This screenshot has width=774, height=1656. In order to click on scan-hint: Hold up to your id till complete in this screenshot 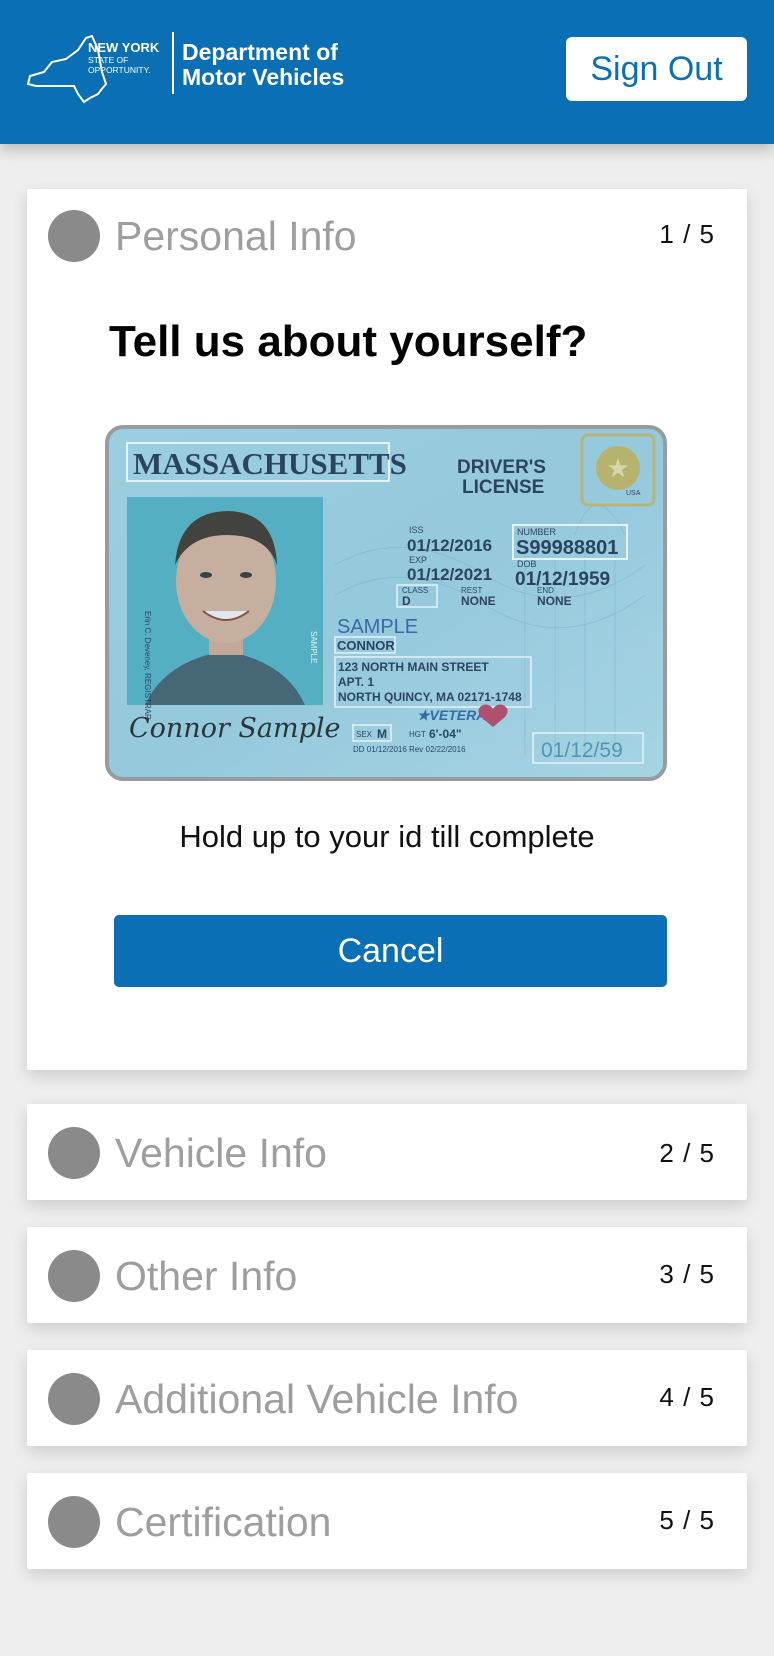, I will do `click(387, 836)`.